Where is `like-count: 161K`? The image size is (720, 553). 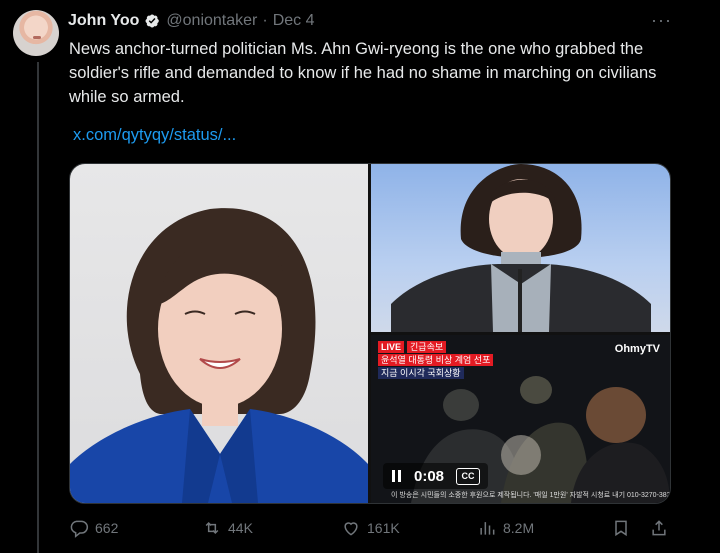 like-count: 161K is located at coordinates (383, 528).